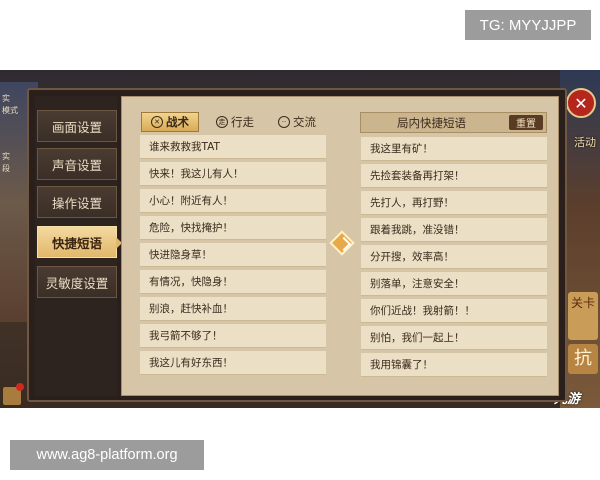  I want to click on phrase-text: 我这儿有好东西！, so click(191, 363).